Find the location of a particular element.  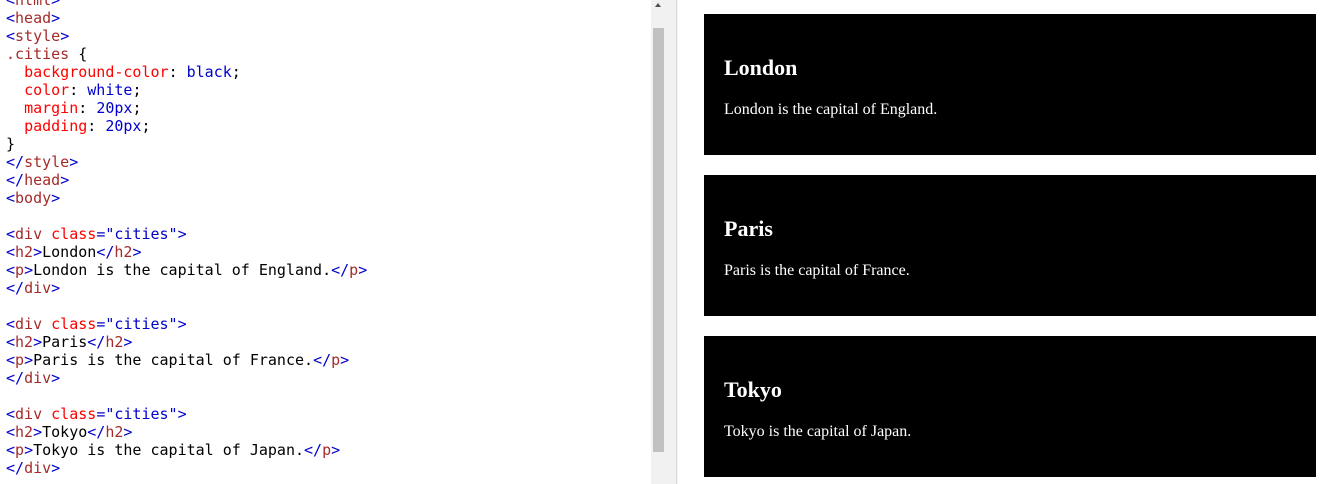

code-line: <p>Tokyo is the capital of Japan.</p> is located at coordinates (186, 450).